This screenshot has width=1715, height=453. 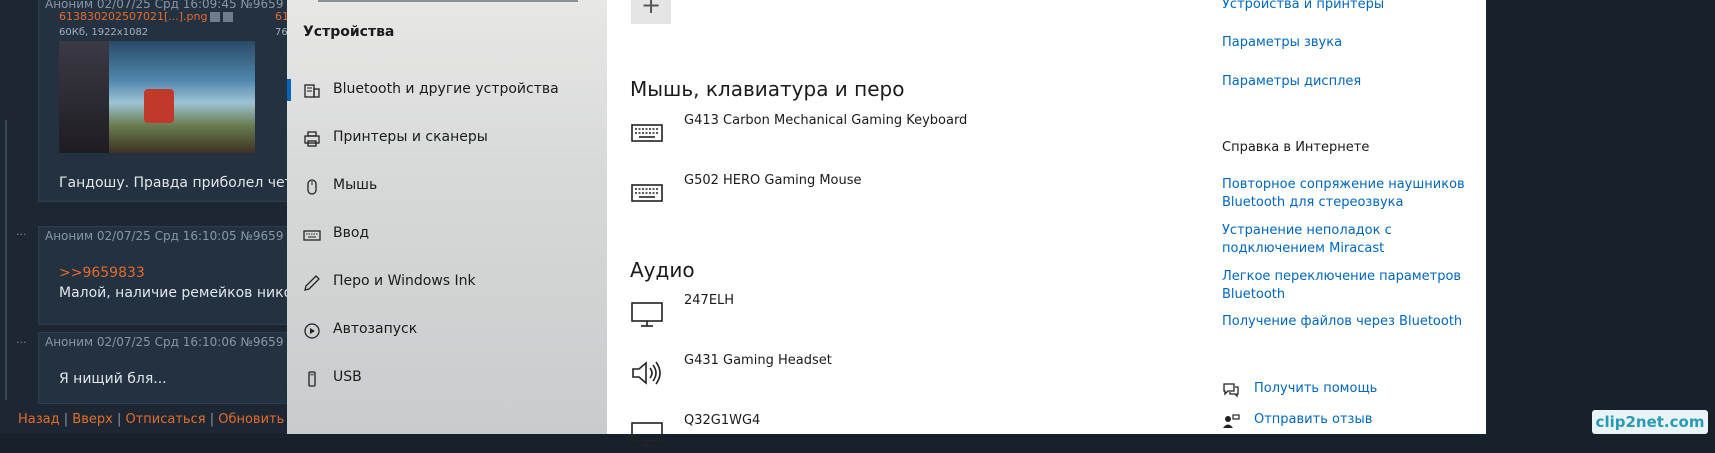 I want to click on nav-refresh: Обновить, so click(x=251, y=419).